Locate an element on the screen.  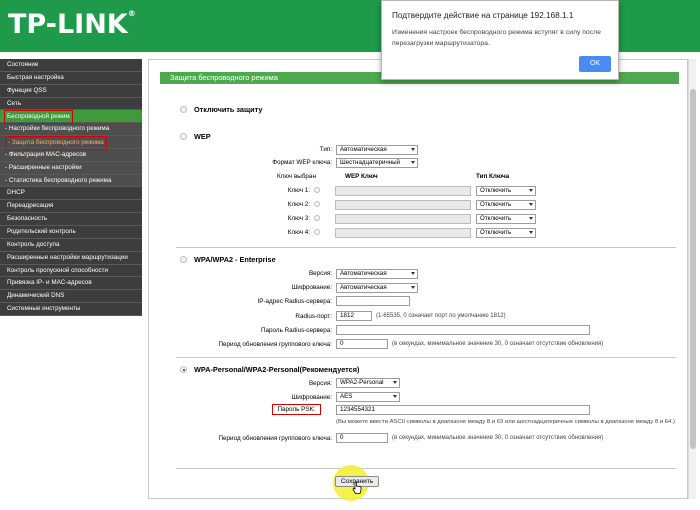
wep-key3-label: Ключ 3: is located at coordinates (298, 218).